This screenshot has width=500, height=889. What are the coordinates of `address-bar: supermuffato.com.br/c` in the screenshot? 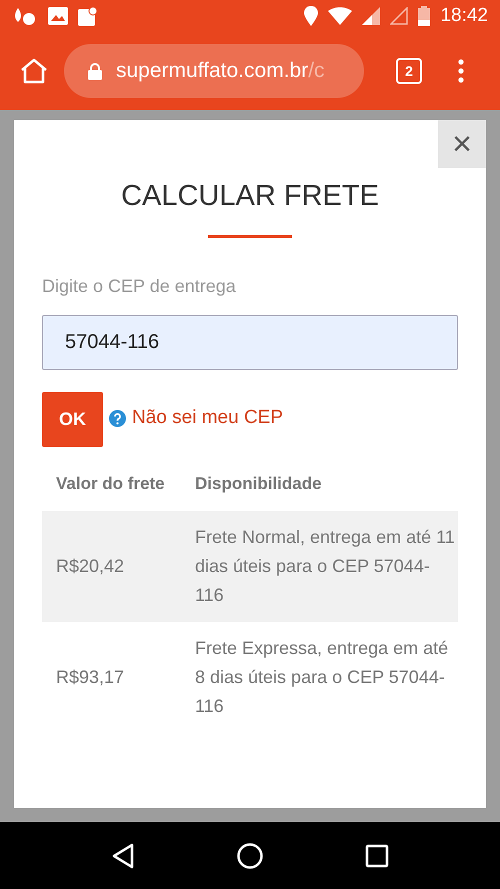 It's located at (214, 71).